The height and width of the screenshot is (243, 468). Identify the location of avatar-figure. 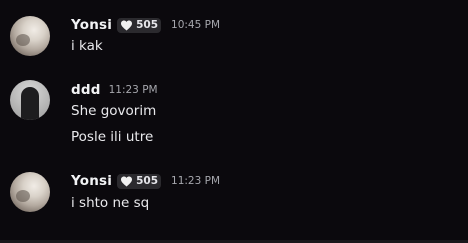
(30, 103).